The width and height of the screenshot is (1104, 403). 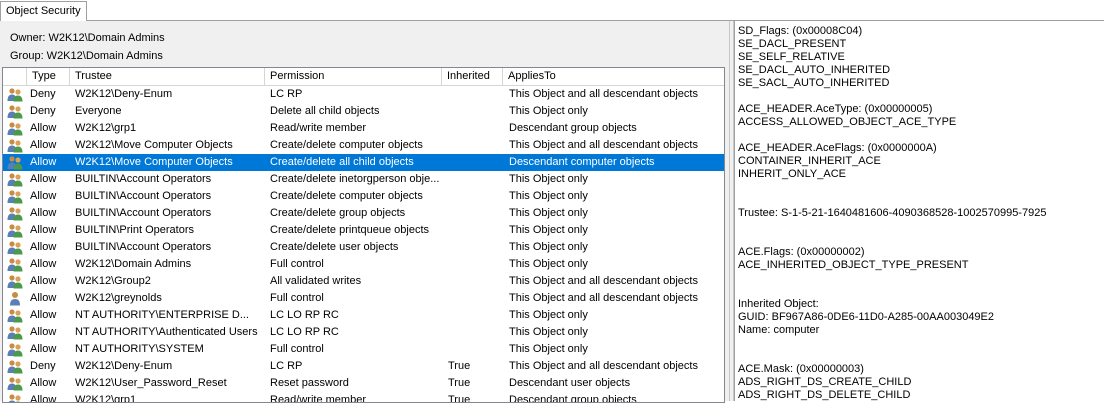 I want to click on tab-strip: Object Security, so click(x=552, y=10).